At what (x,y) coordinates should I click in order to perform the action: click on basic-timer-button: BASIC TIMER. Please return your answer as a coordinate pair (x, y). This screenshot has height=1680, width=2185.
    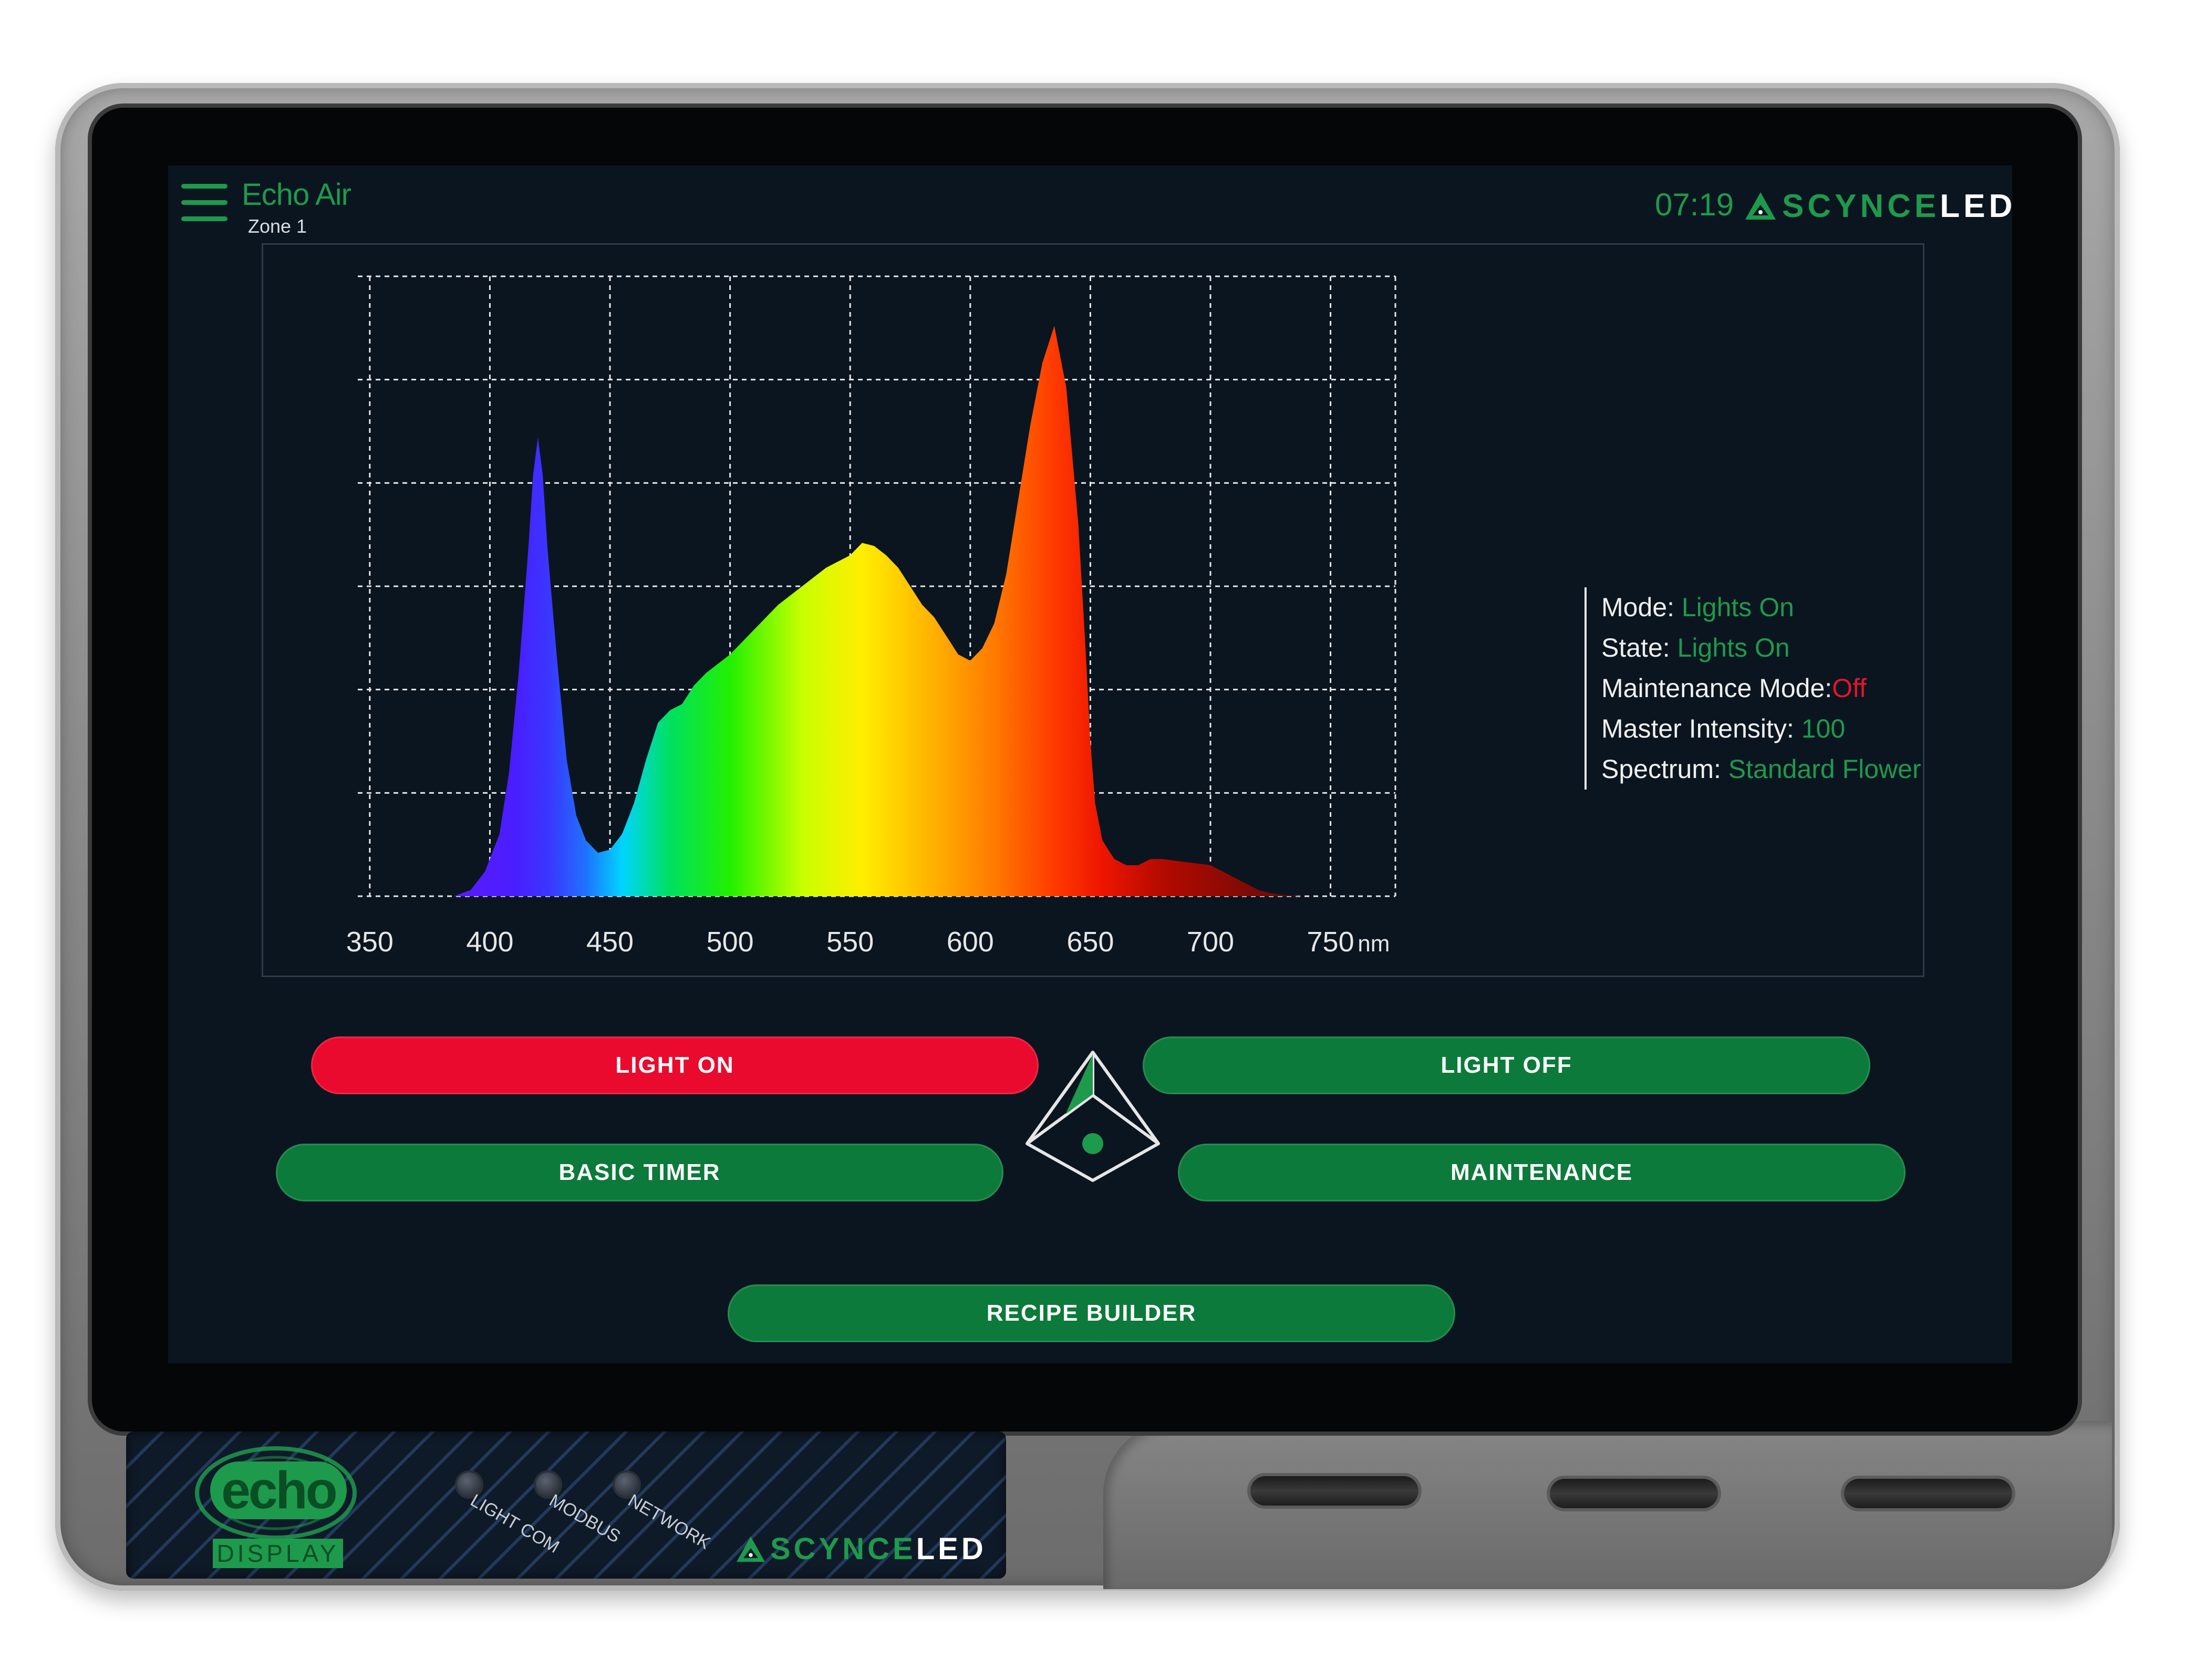
    Looking at the image, I should click on (640, 1172).